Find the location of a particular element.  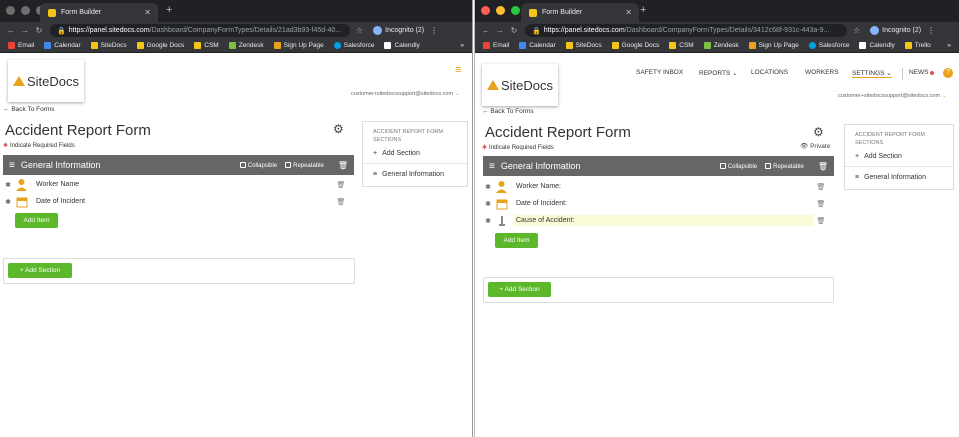

hamburger-menu-icon: ≡ is located at coordinates (458, 70).